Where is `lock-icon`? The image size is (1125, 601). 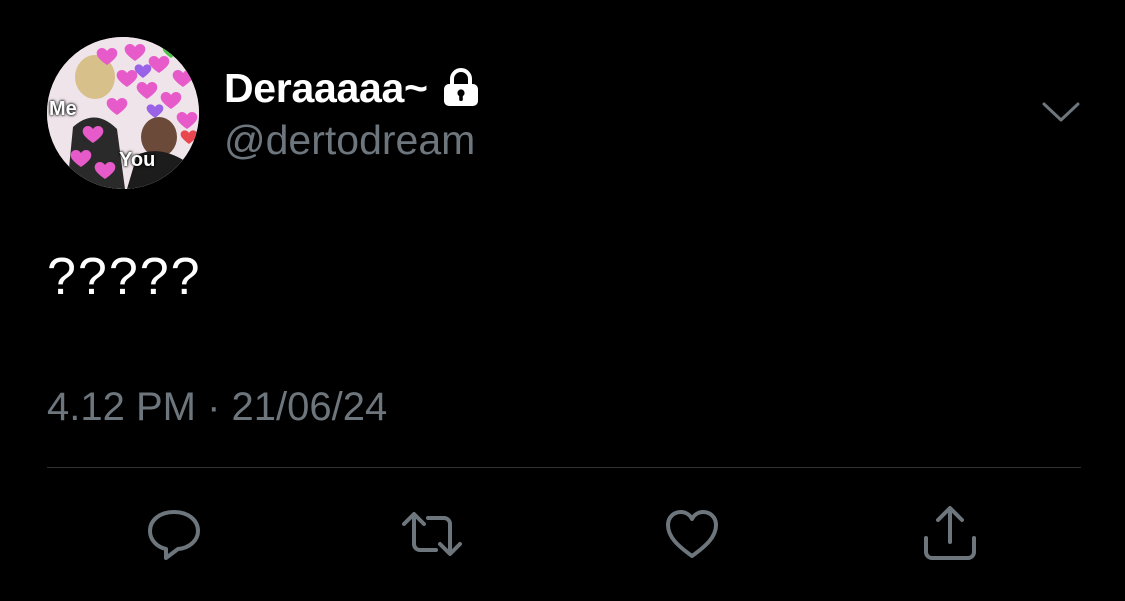
lock-icon is located at coordinates (461, 88).